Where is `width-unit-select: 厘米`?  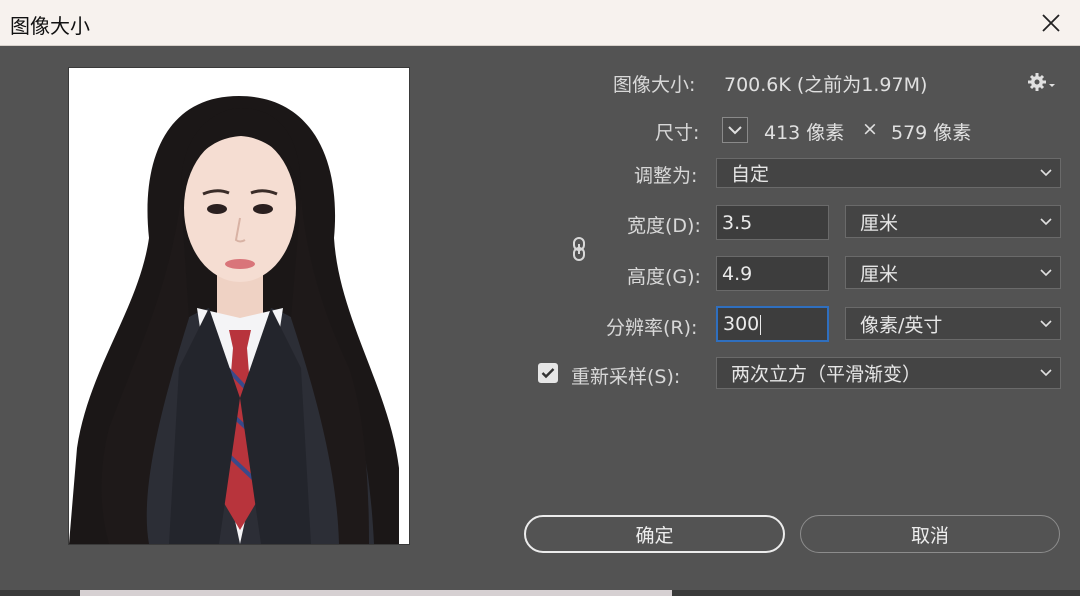 width-unit-select: 厘米 is located at coordinates (953, 221).